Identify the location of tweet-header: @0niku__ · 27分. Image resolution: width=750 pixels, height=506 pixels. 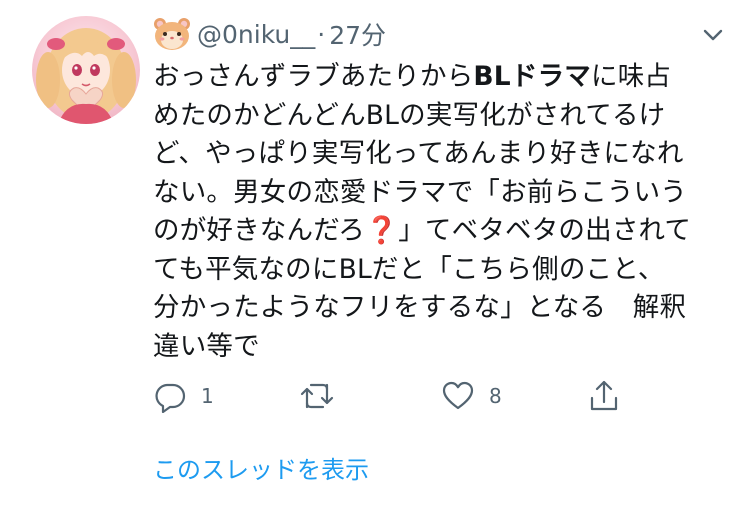
(269, 34).